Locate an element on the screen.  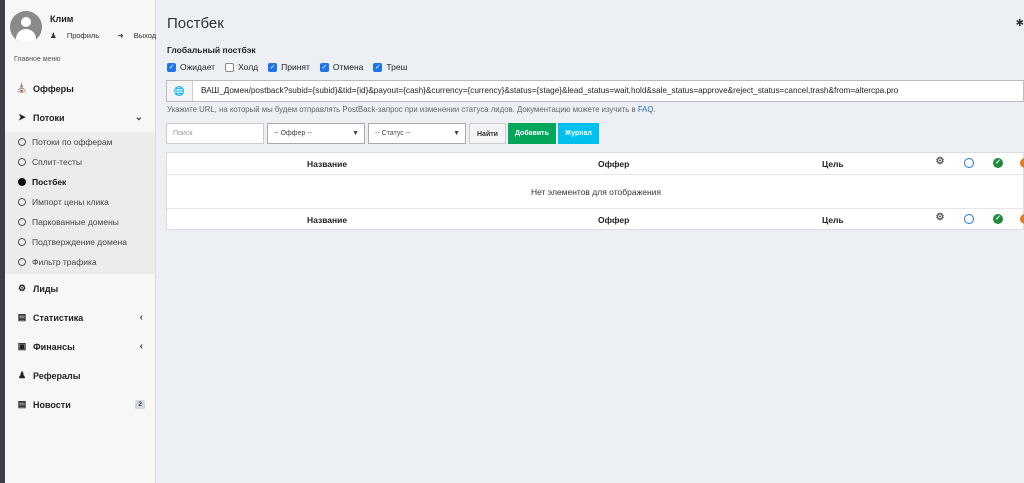
empty-message: Нет элементов для отображения is located at coordinates (596, 192).